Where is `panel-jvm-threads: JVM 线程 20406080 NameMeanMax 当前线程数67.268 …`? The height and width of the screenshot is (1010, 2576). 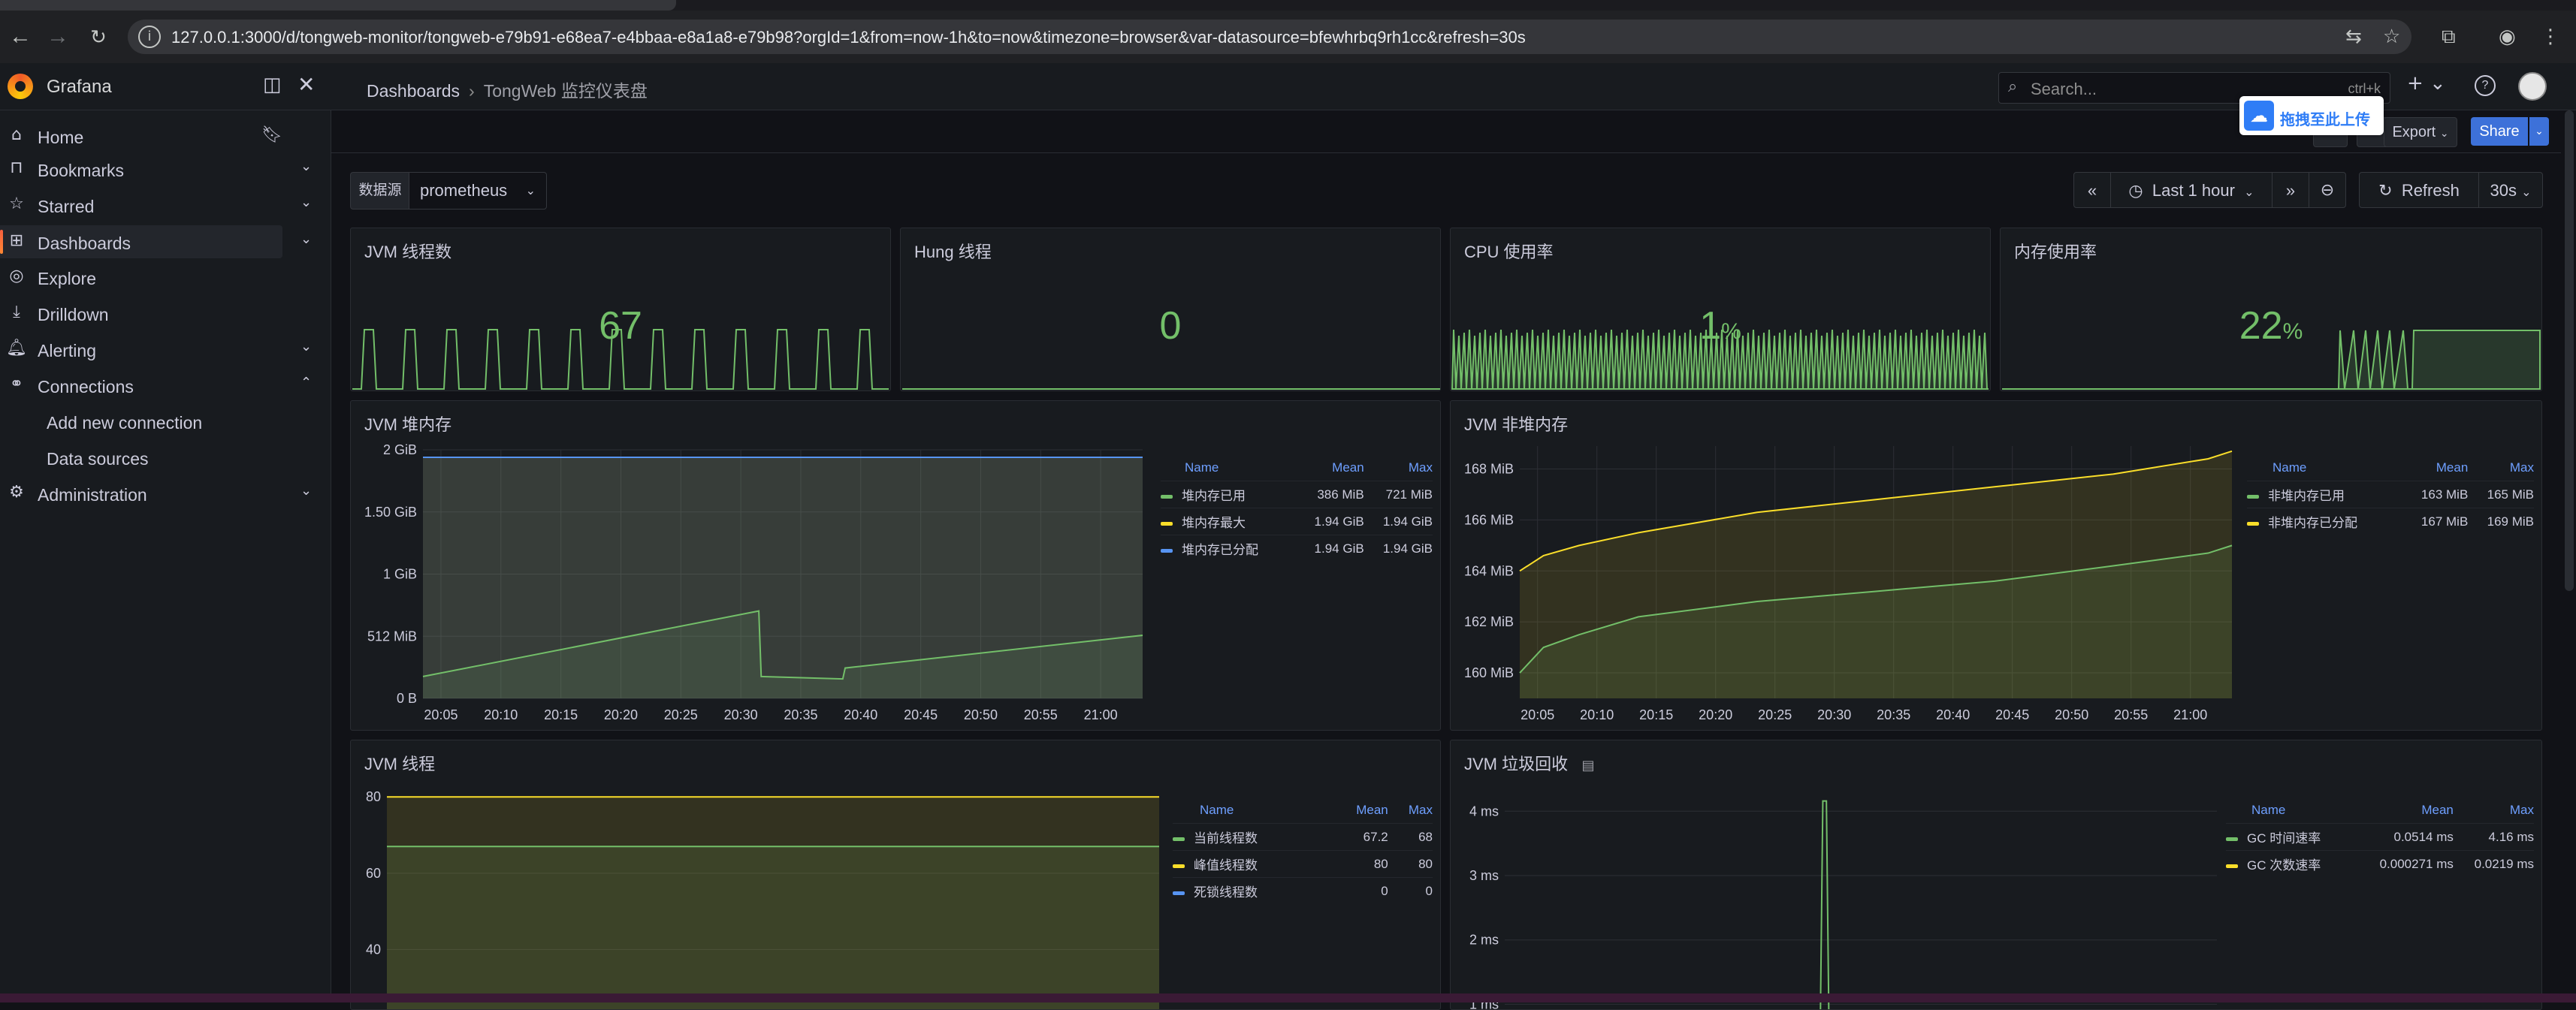
panel-jvm-threads: JVM 线程 20406080 NameMeanMax 当前线程数67.268 … is located at coordinates (895, 875).